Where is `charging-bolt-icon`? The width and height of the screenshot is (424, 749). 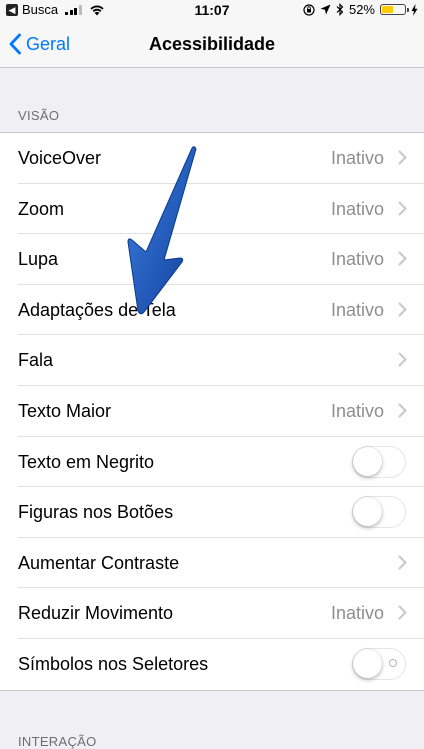 charging-bolt-icon is located at coordinates (414, 9).